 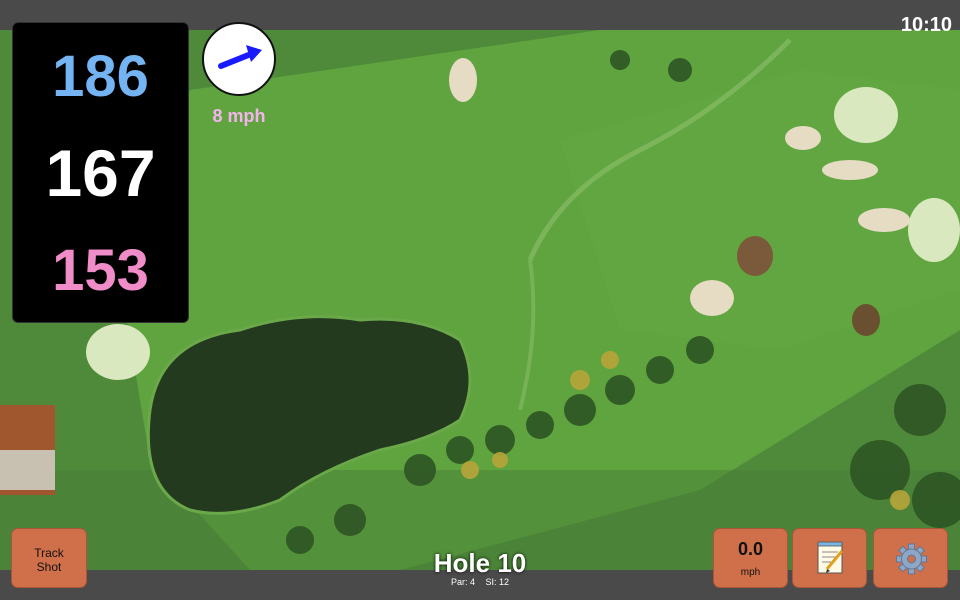 I want to click on clock: 10:10, so click(x=926, y=25).